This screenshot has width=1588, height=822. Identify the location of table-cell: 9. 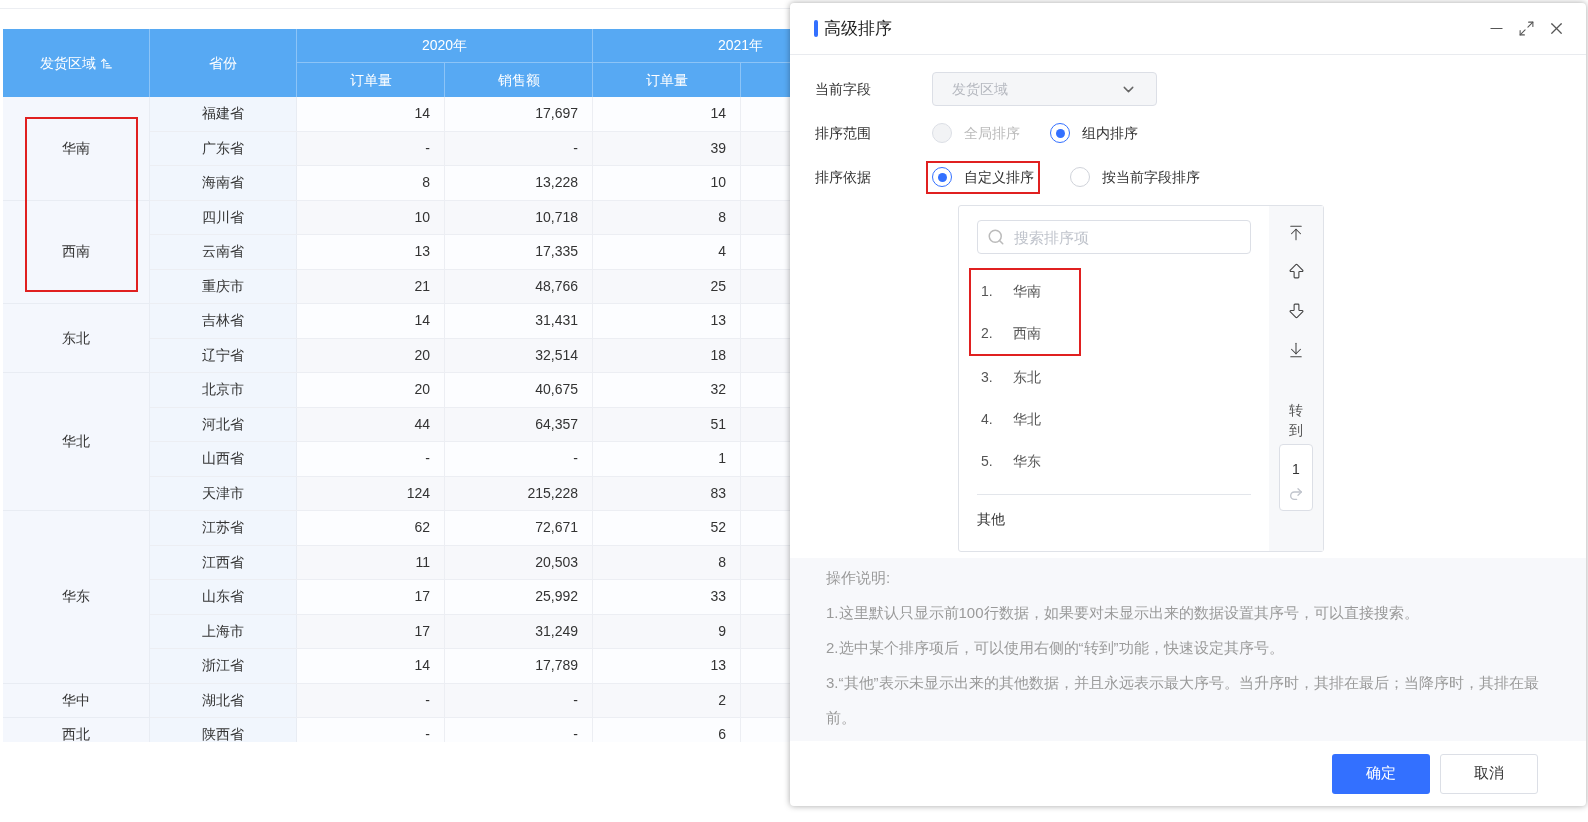
(667, 631).